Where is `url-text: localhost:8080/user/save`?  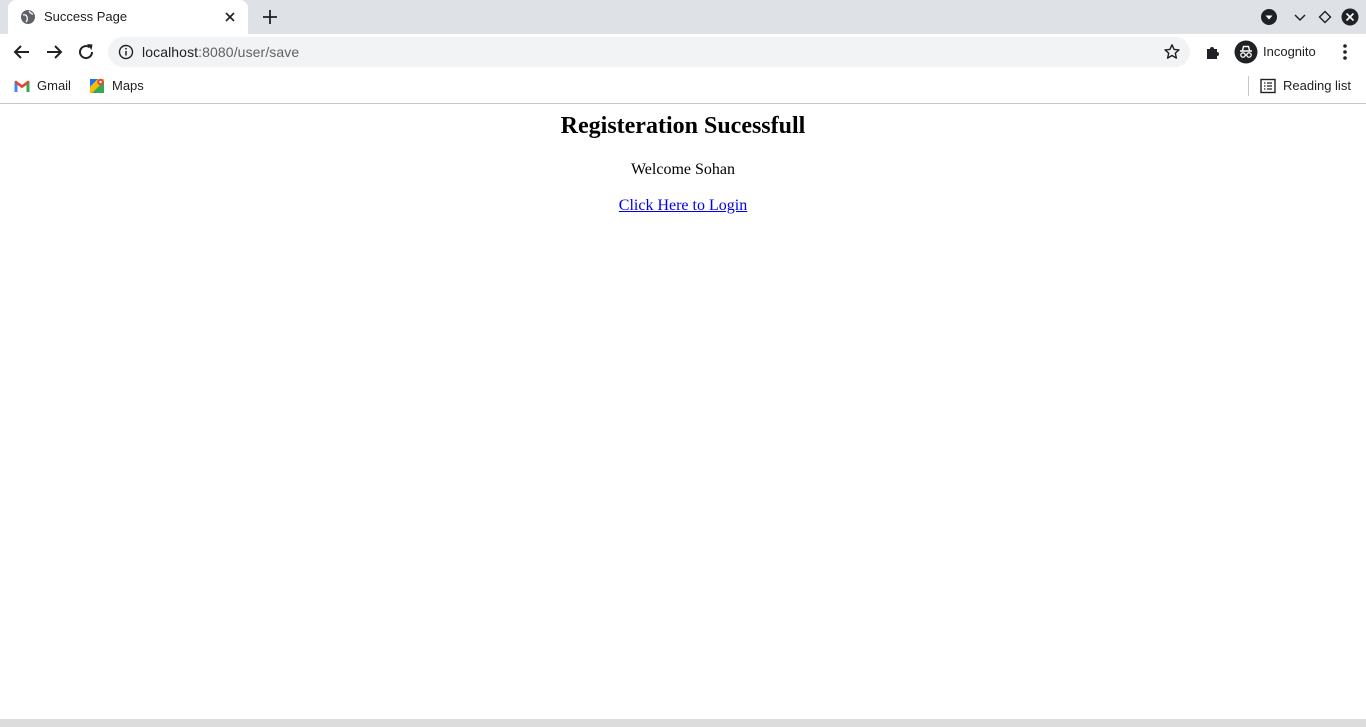 url-text: localhost:8080/user/save is located at coordinates (220, 52).